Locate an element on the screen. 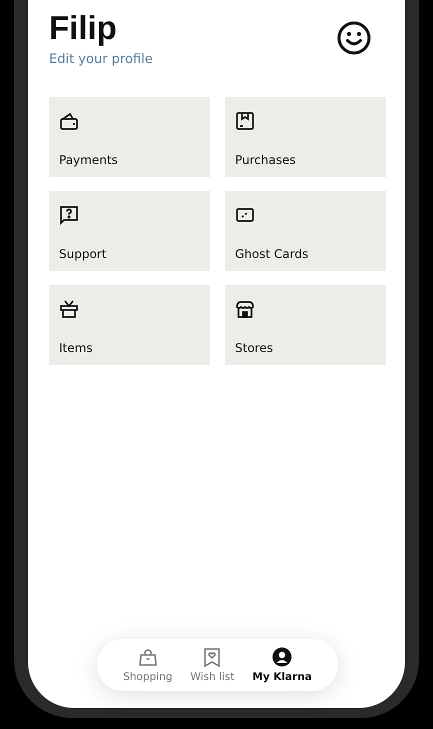 This screenshot has width=433, height=729. profile-name: Filip is located at coordinates (83, 28).